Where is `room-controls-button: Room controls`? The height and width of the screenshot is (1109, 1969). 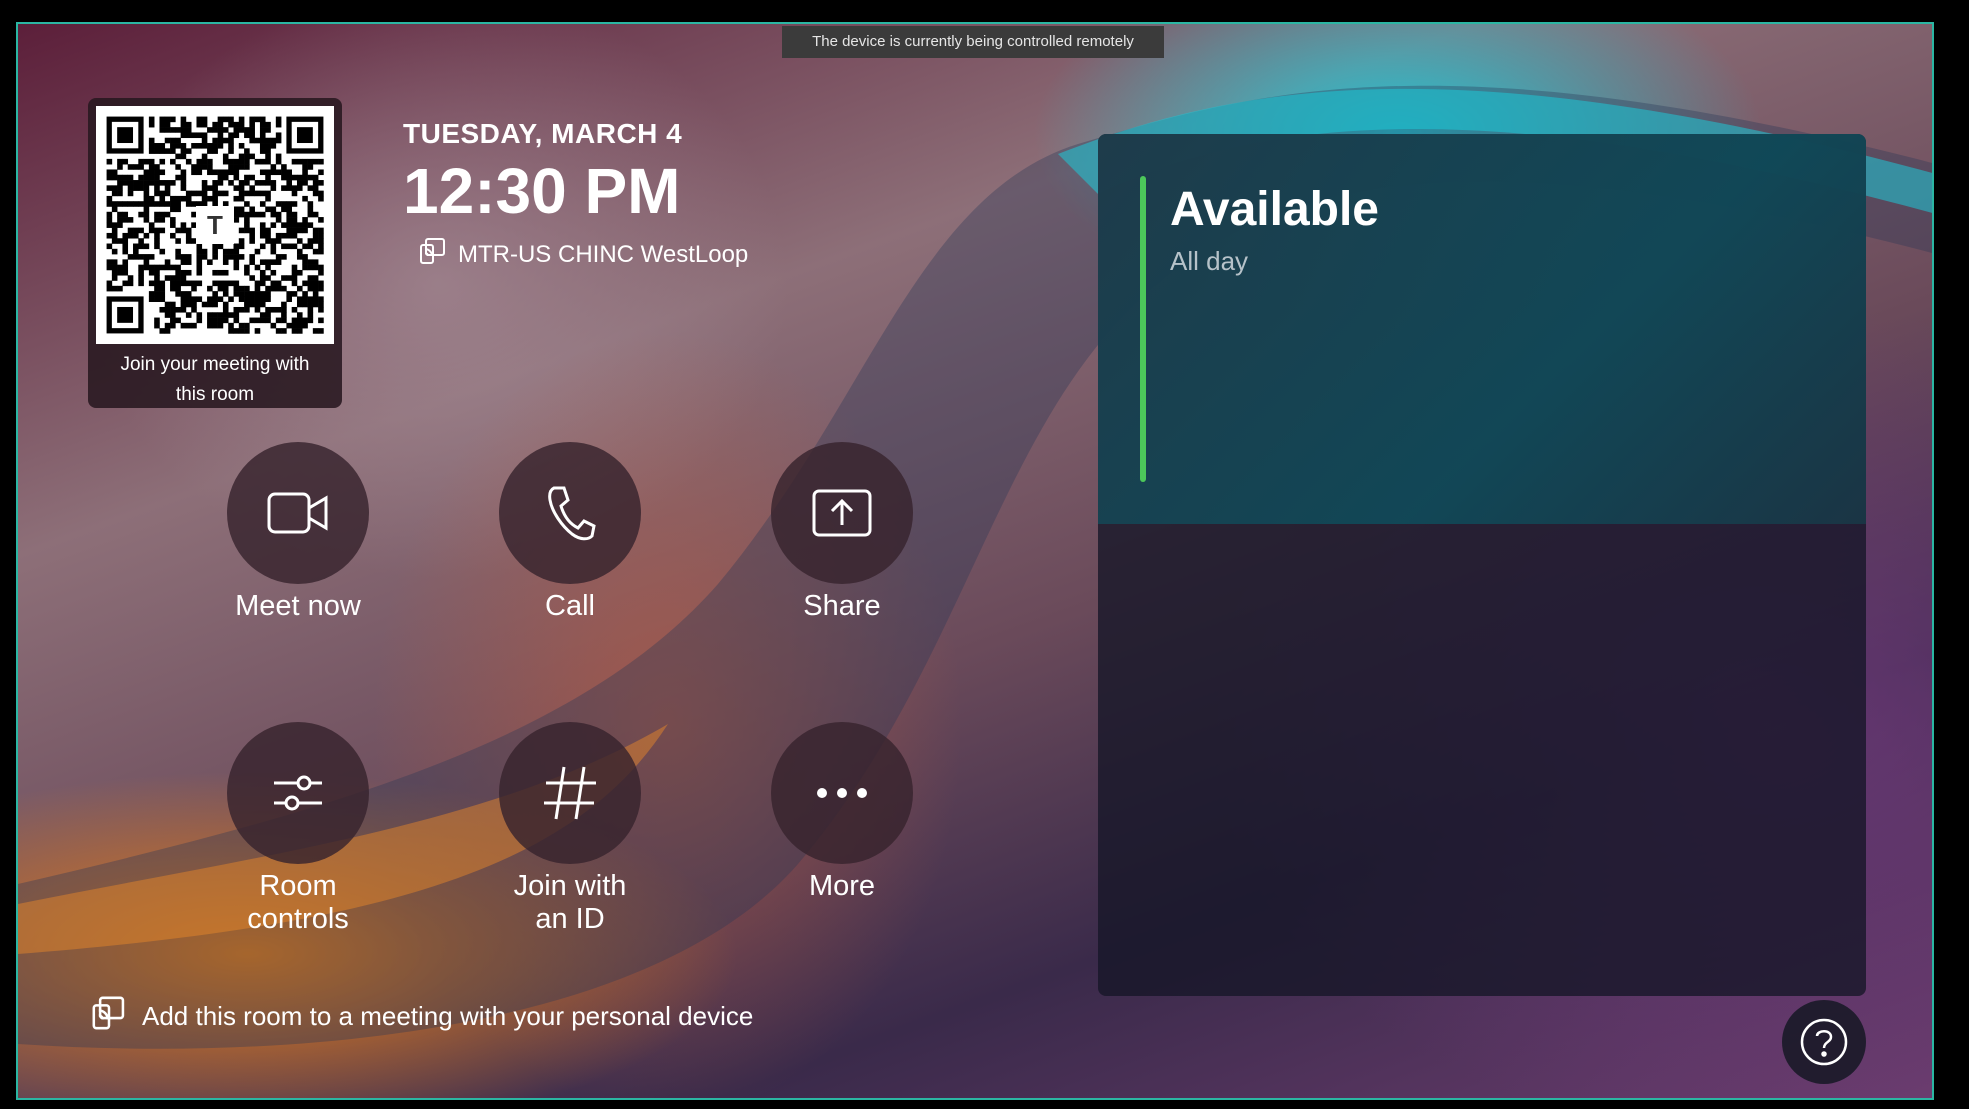 room-controls-button: Room controls is located at coordinates (298, 829).